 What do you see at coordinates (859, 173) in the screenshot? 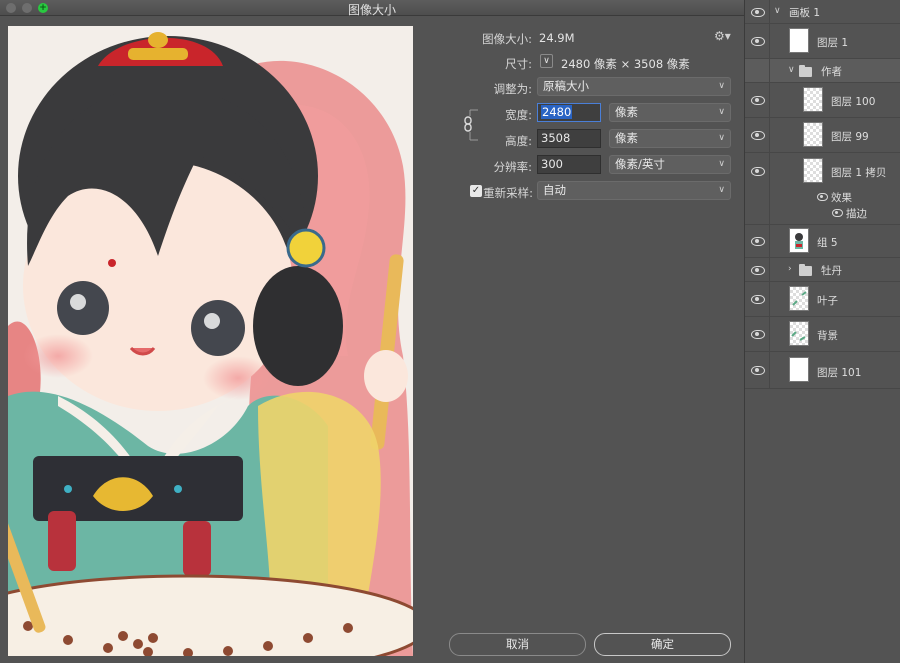
I see `layer-name: 图层 1 拷贝` at bounding box center [859, 173].